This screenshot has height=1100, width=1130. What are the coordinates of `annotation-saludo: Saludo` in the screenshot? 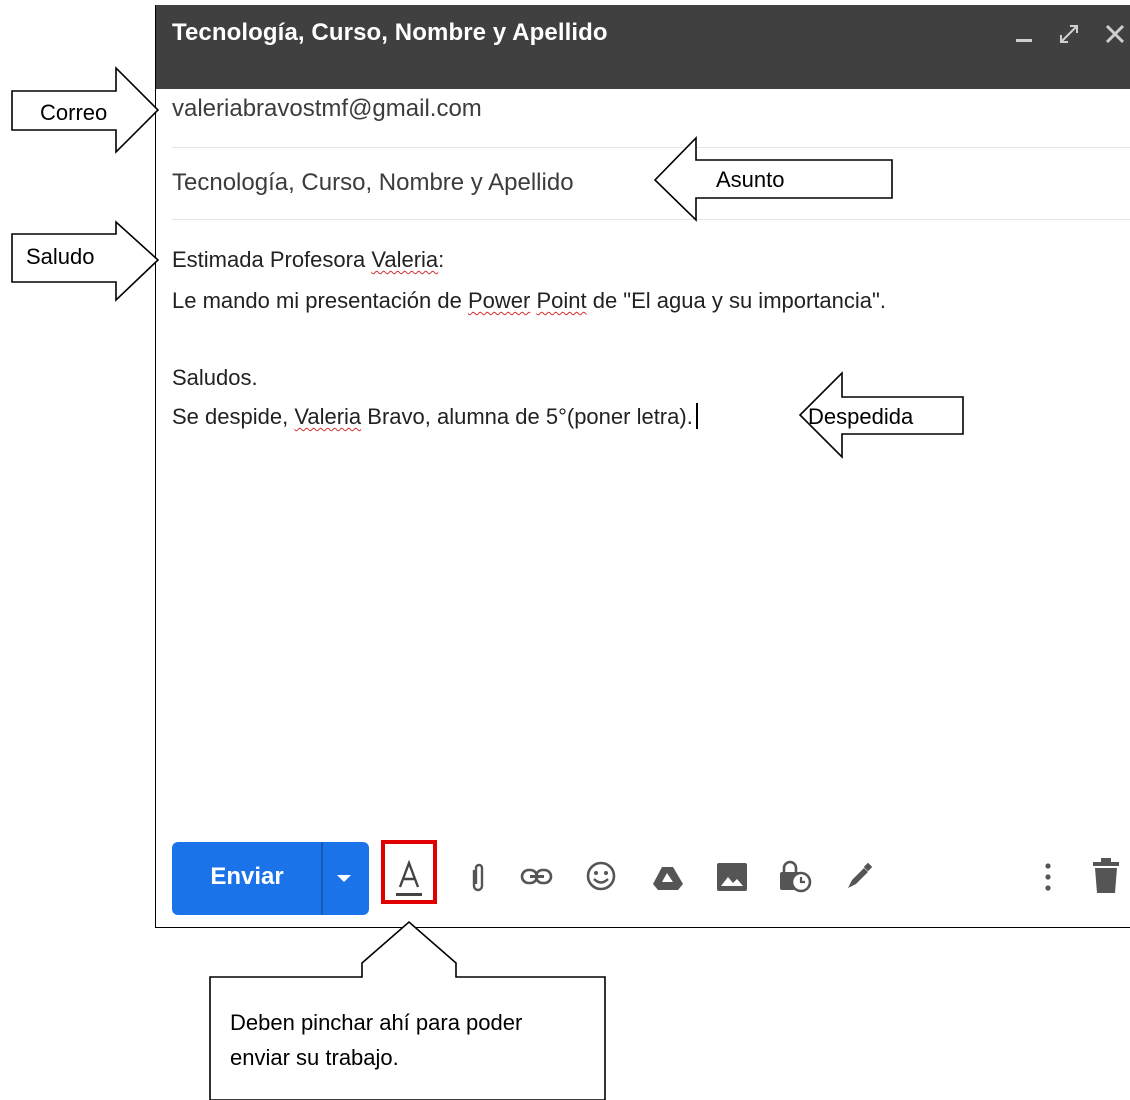 It's located at (60, 256).